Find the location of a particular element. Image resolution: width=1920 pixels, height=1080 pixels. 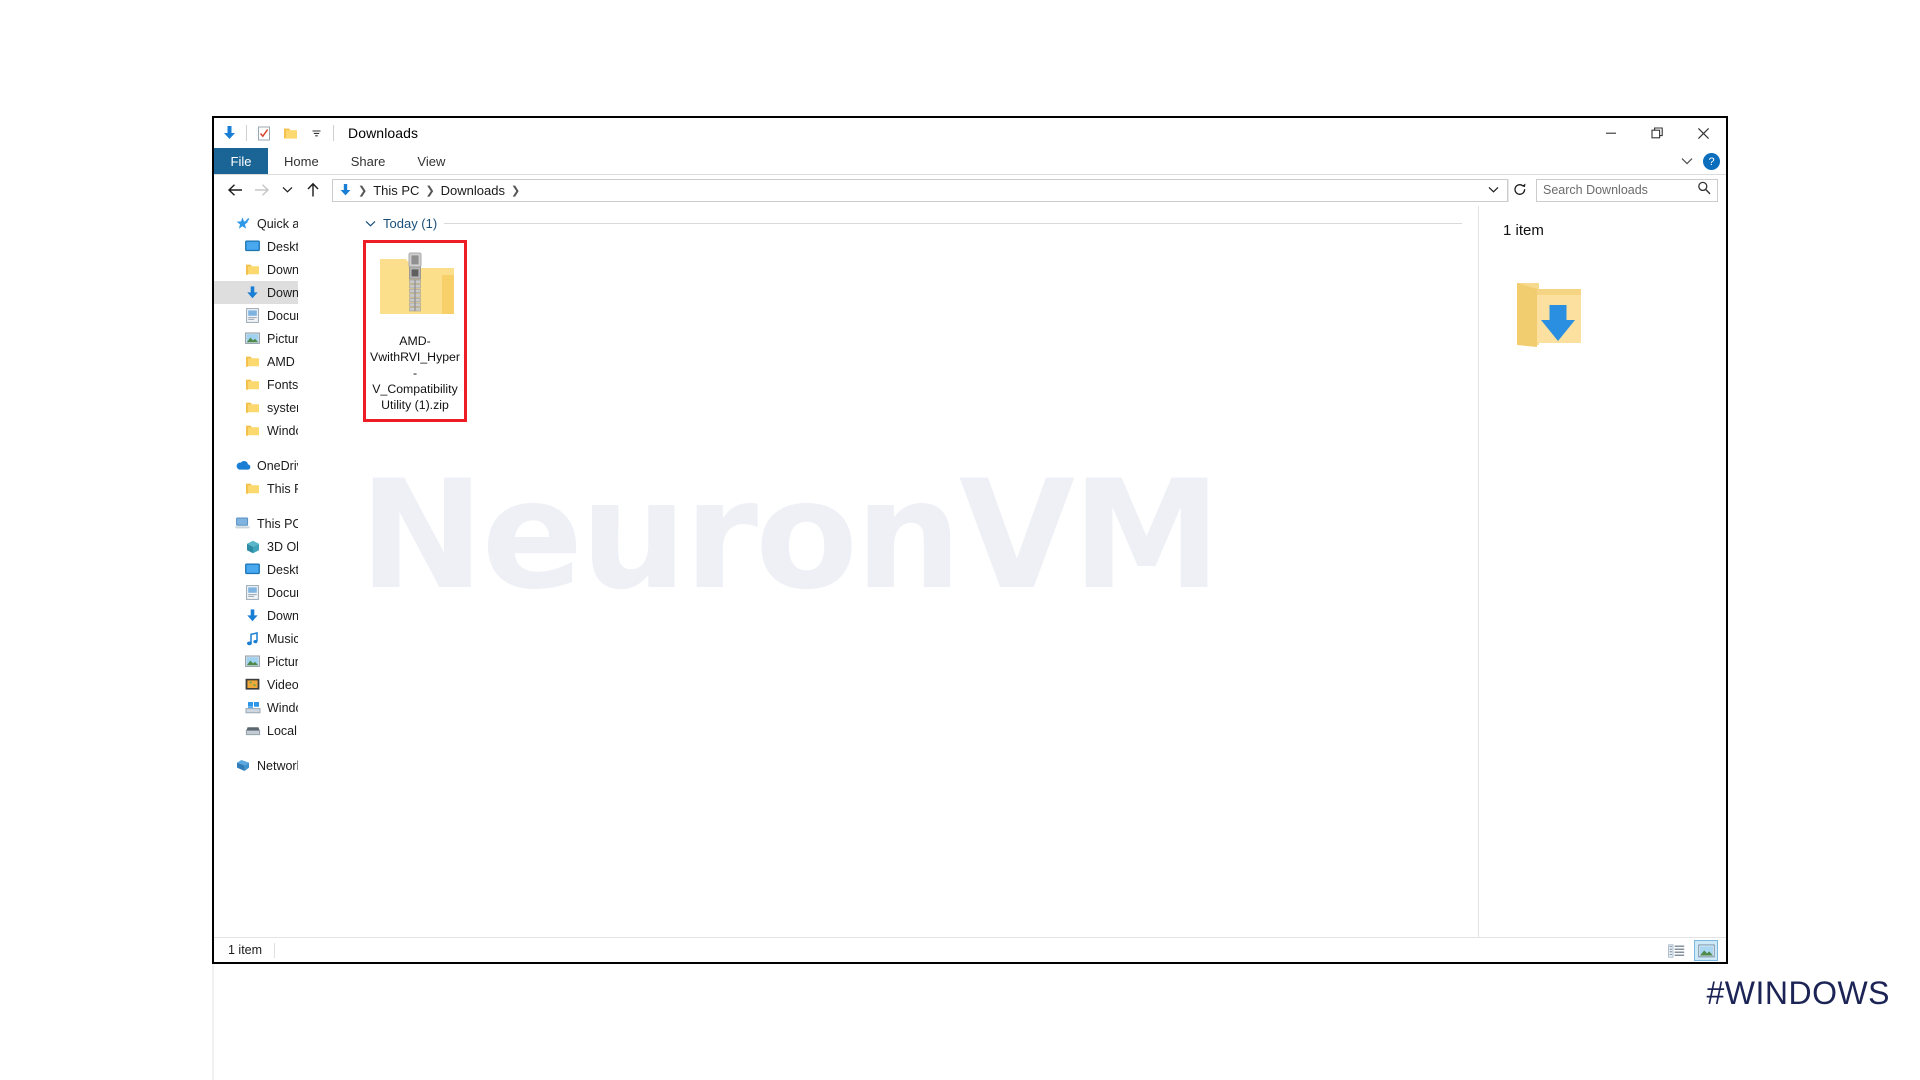

sidebar-item-pictures-2: Pictures is located at coordinates (256, 661).